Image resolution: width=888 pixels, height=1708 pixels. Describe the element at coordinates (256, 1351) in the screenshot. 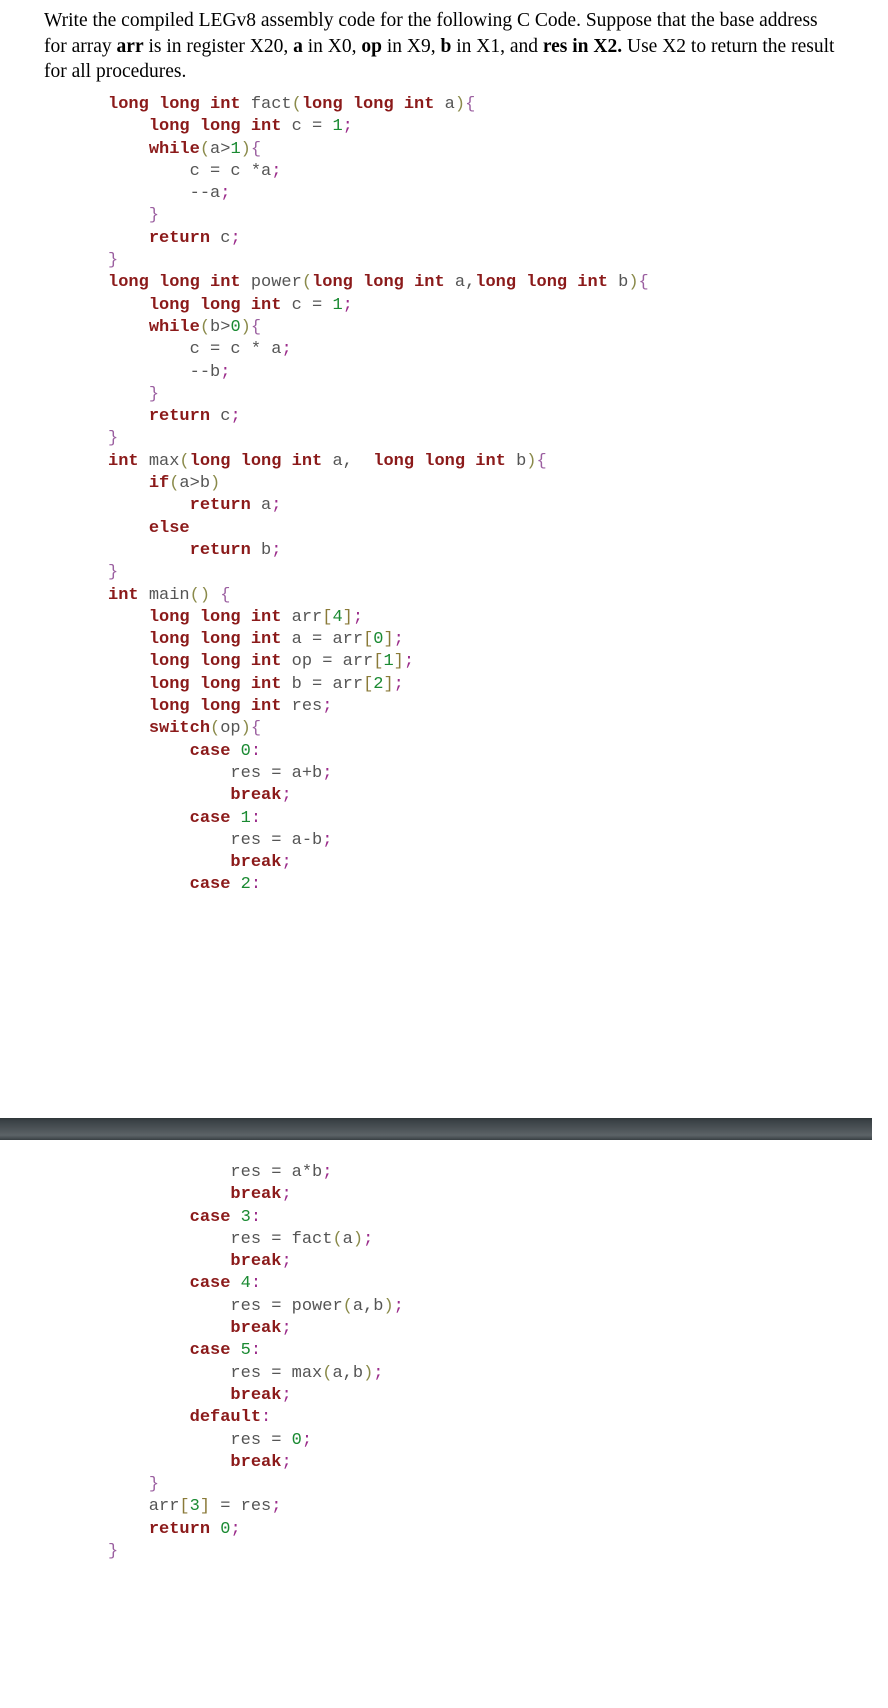

I see `code-line: case 5:` at that location.